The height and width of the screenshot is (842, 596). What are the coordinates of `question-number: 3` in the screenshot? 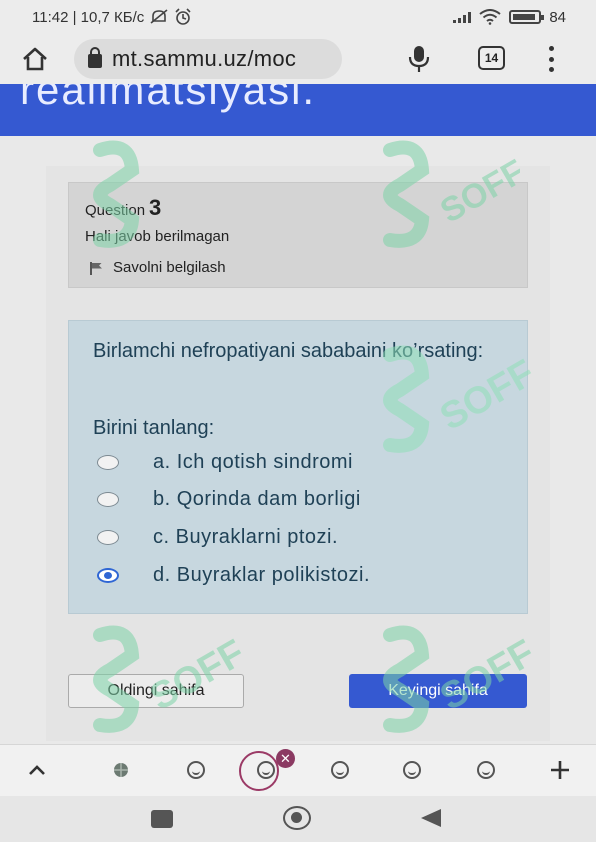 It's located at (155, 207).